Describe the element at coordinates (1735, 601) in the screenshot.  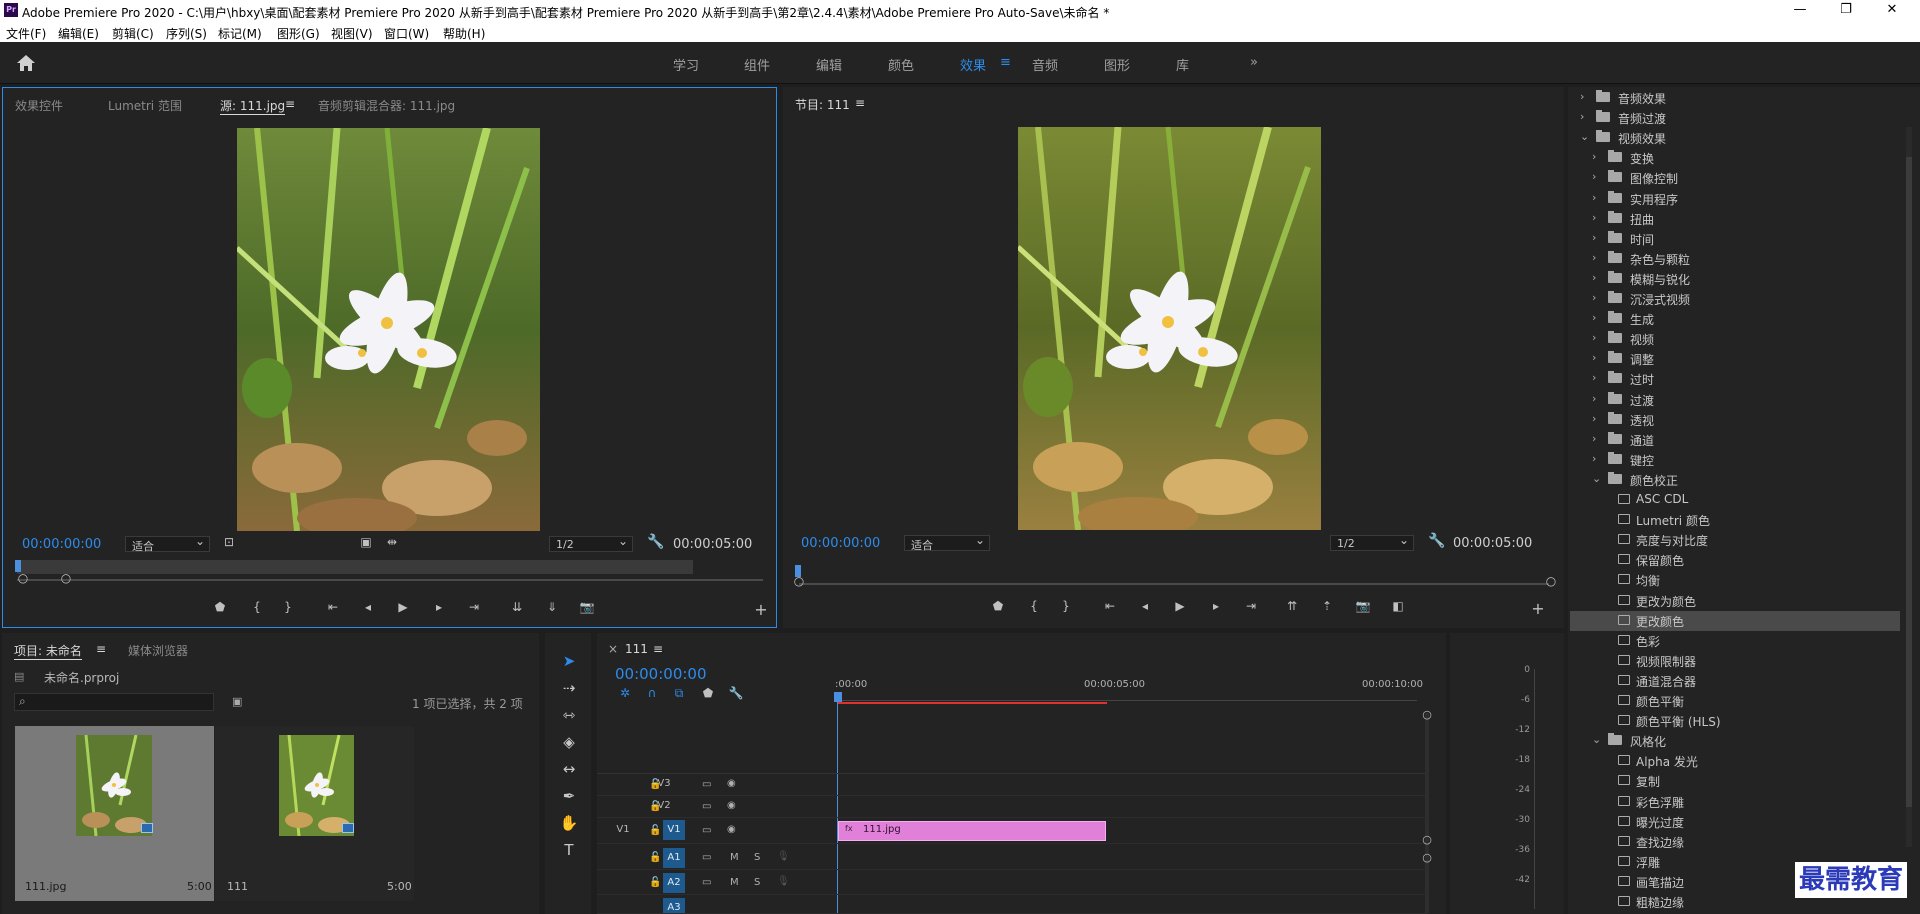
I see `effect-item: 更改为颜色` at that location.